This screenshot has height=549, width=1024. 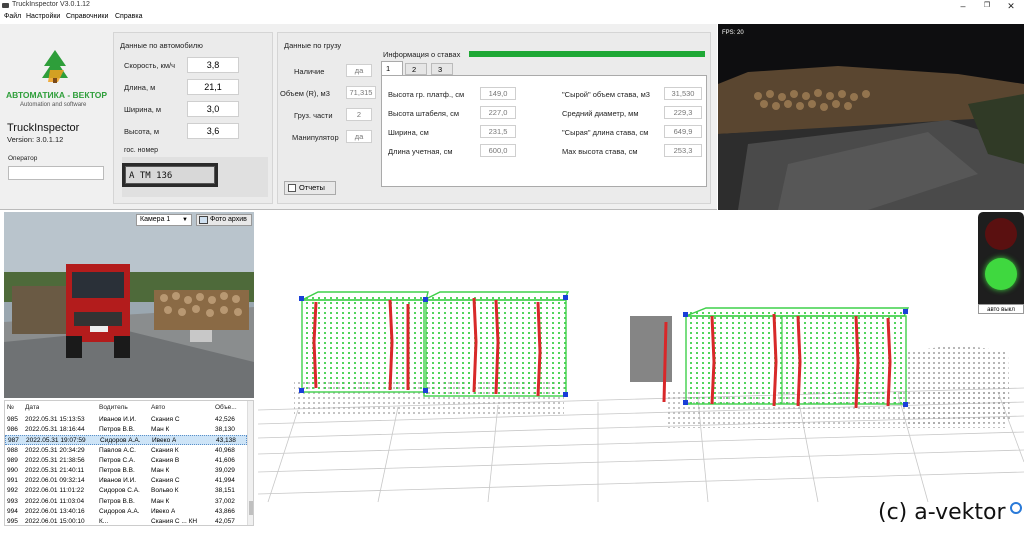 What do you see at coordinates (587, 54) in the screenshot?
I see `stacks-progress-bar` at bounding box center [587, 54].